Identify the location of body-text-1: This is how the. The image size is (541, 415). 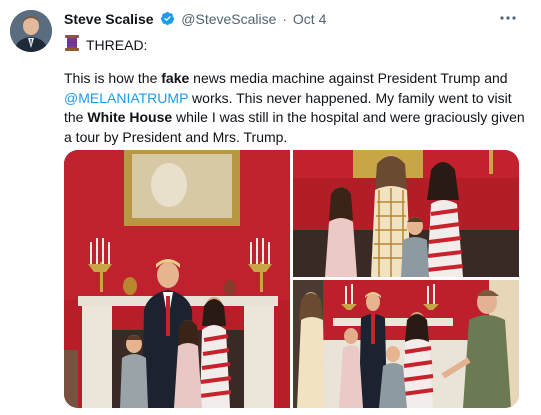
(113, 78).